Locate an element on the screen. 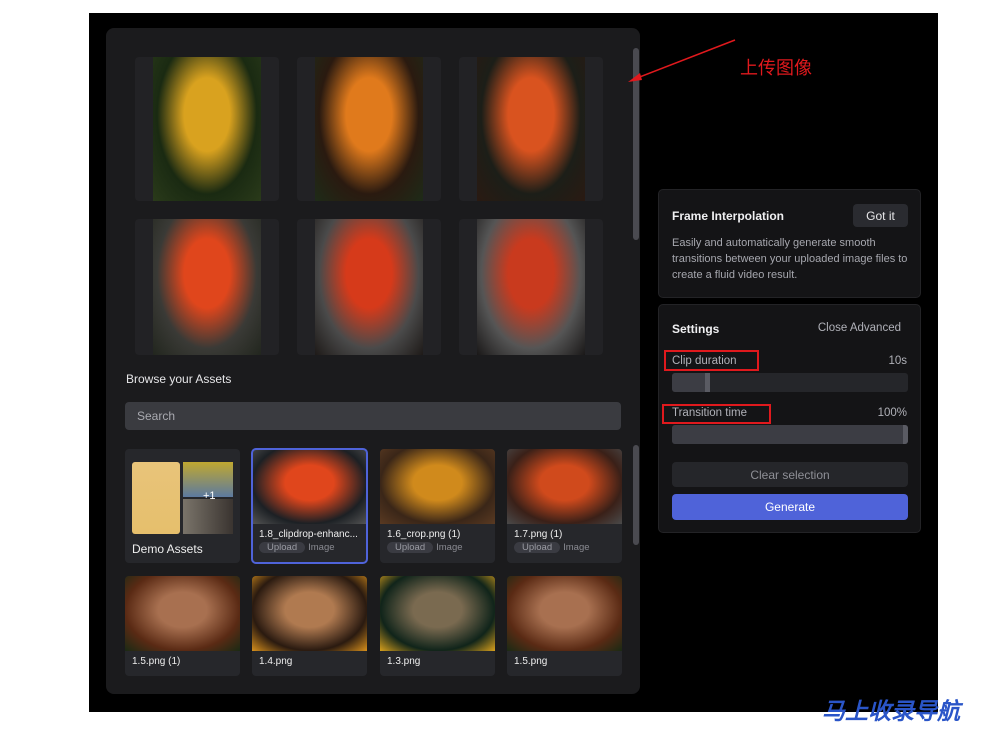 This screenshot has height=730, width=1000. asset-name: 1.5.png (1) is located at coordinates (156, 661).